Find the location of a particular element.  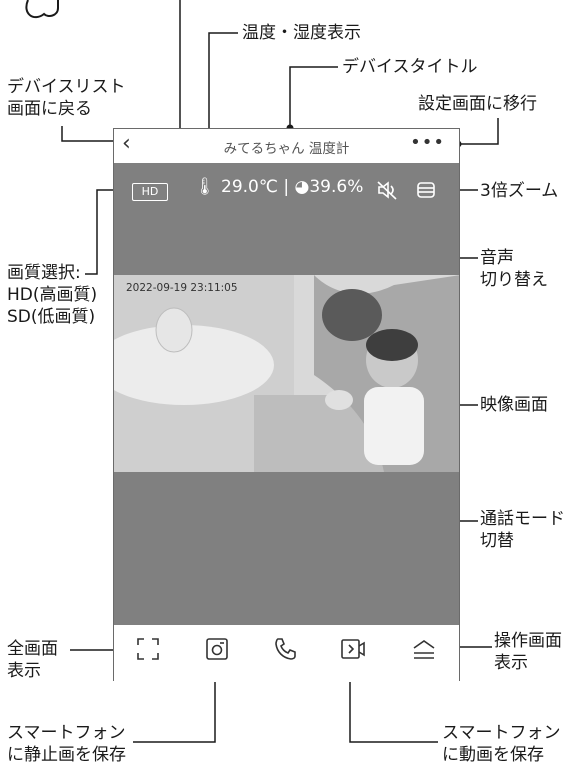

temperature-value: 29.0℃ is located at coordinates (249, 187).